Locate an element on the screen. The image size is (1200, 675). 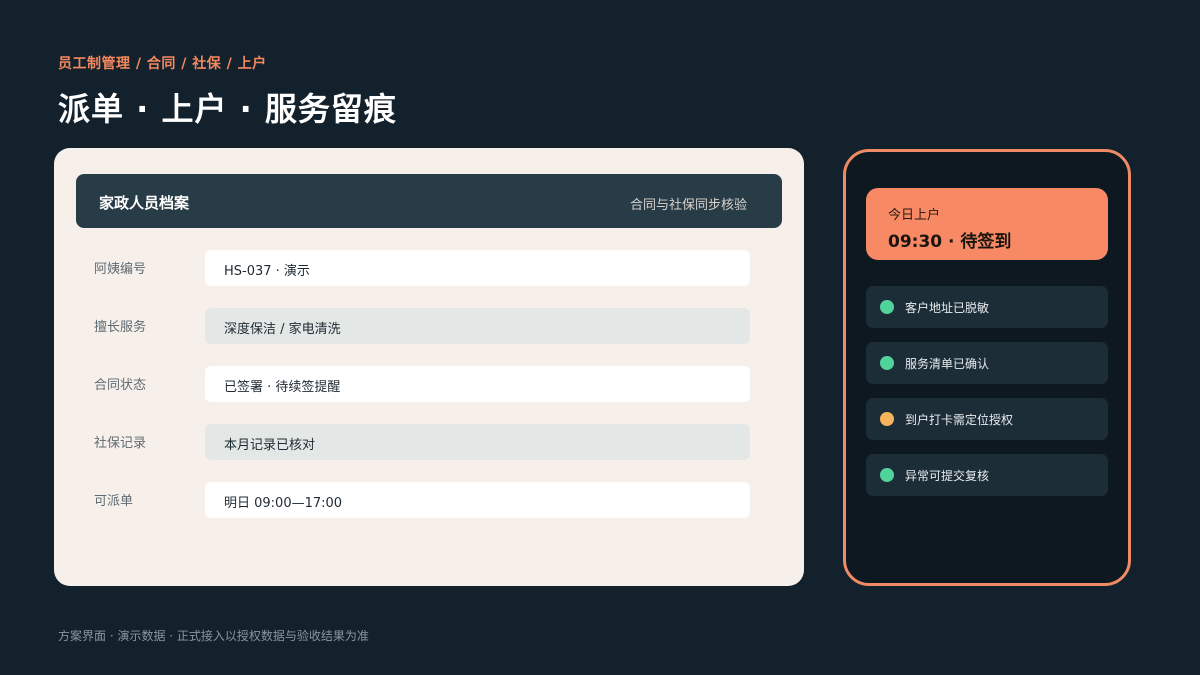
status-text: 异常可提交复核 is located at coordinates (947, 476).